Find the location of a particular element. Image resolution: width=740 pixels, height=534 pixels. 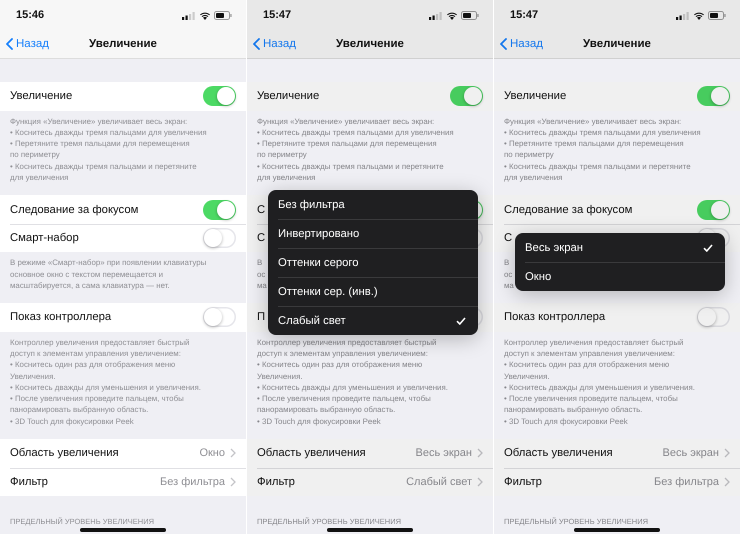

menu-item: Оттенки сер. (инв.) is located at coordinates (373, 291).